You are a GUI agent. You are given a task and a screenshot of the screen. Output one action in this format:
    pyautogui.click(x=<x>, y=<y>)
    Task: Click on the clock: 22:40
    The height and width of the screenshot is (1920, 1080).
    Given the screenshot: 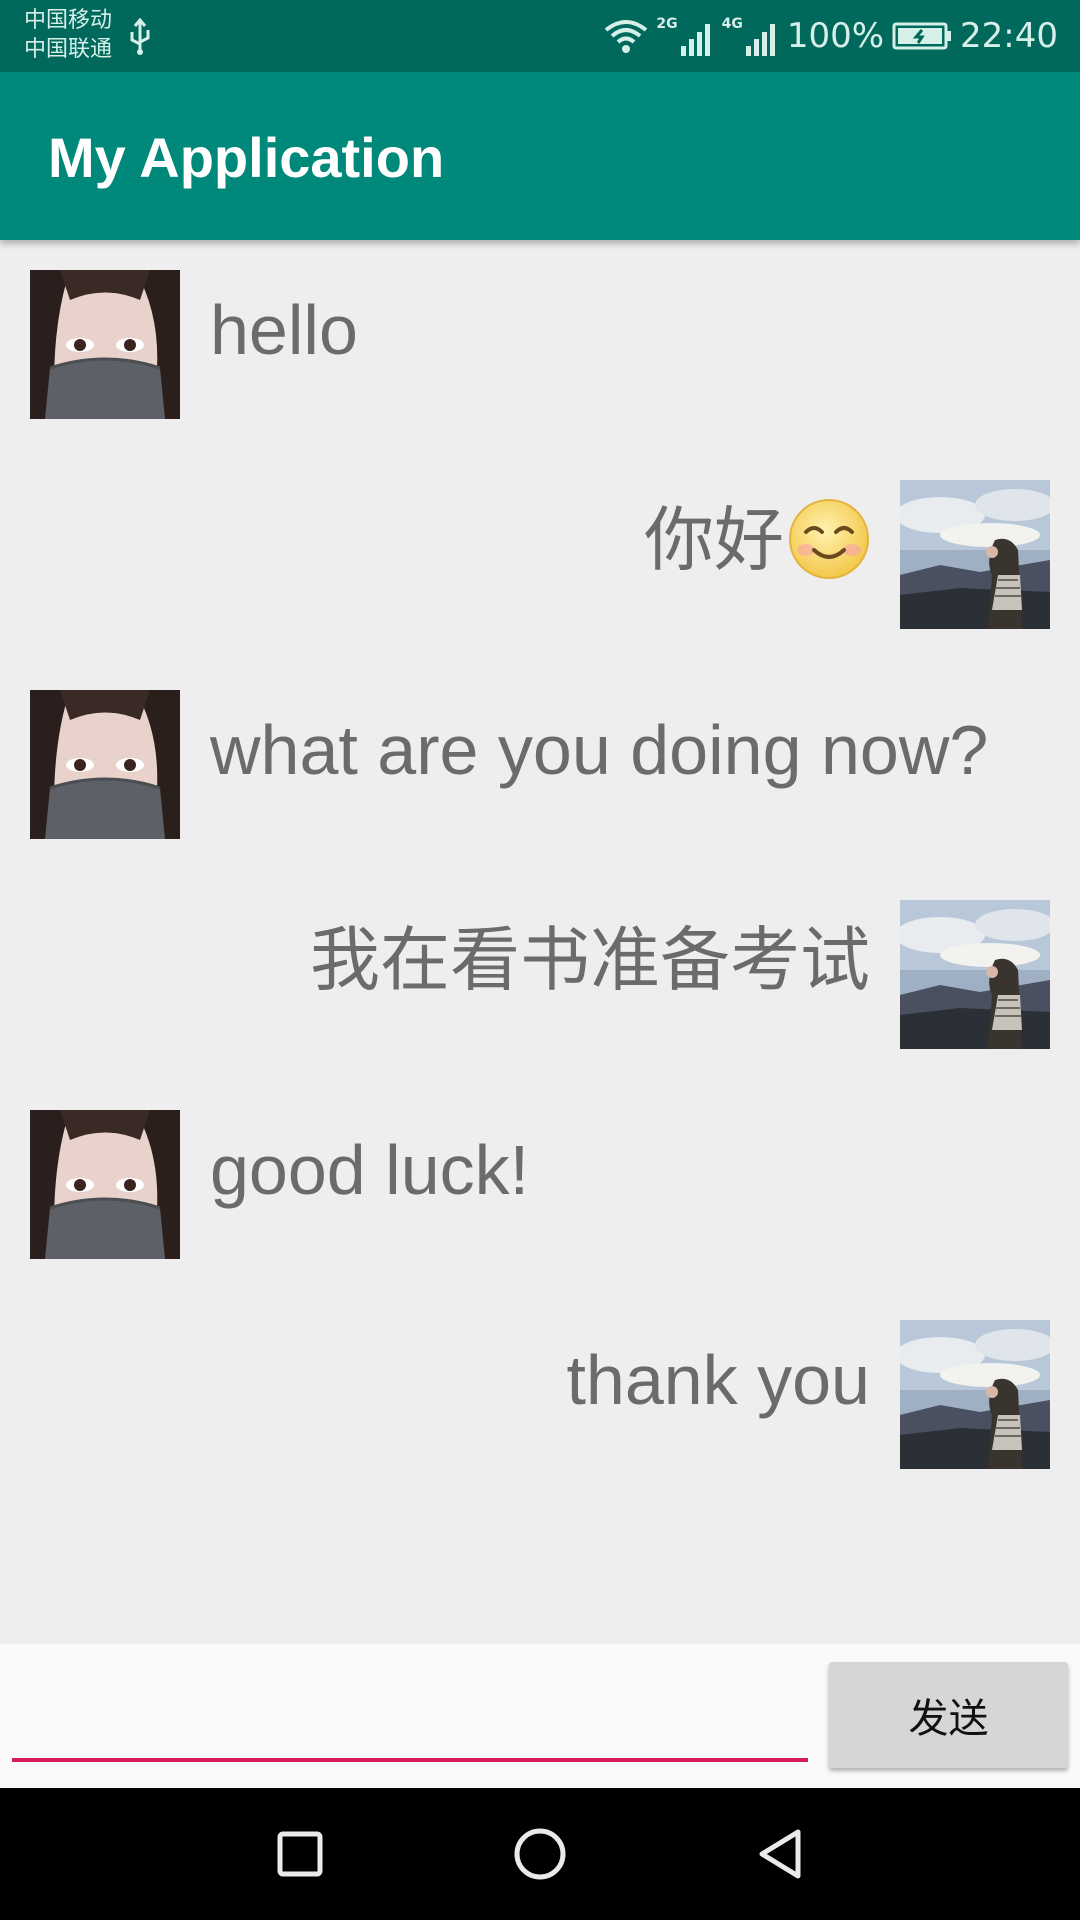 What is the action you would take?
    pyautogui.click(x=1009, y=36)
    